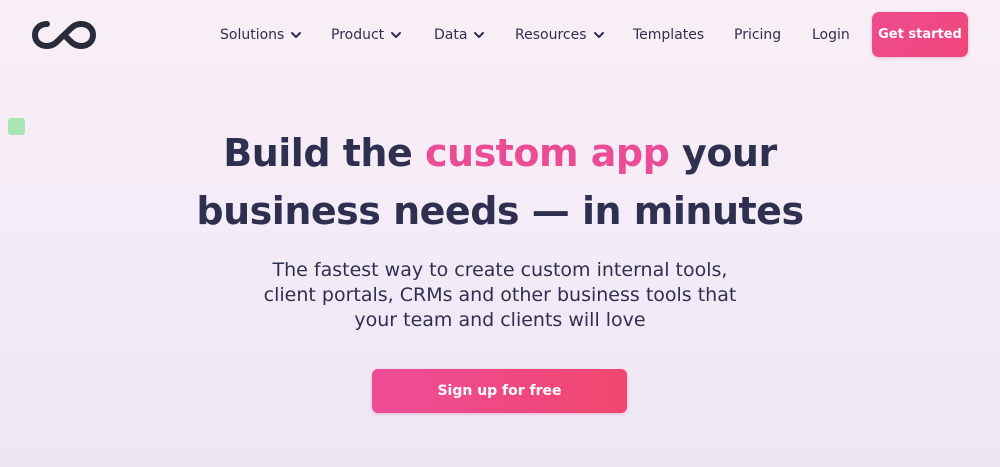 Image resolution: width=1000 pixels, height=467 pixels. Describe the element at coordinates (500, 211) in the screenshot. I see `hero-title-line2: business needs — in minutes` at that location.